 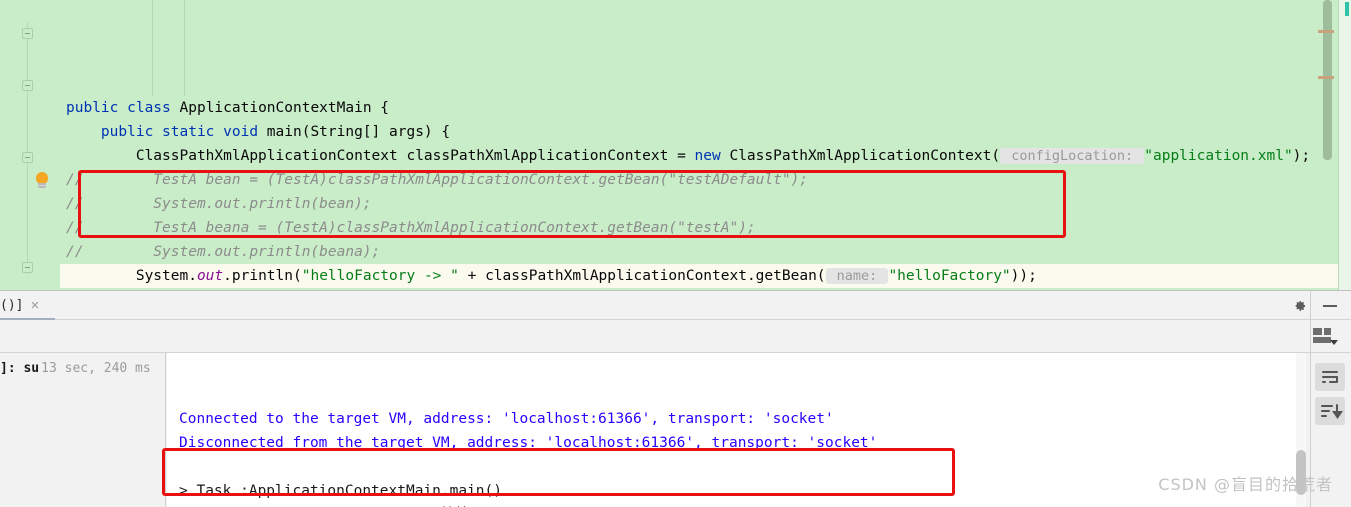 I want to click on close-icon: ×, so click(x=34, y=305).